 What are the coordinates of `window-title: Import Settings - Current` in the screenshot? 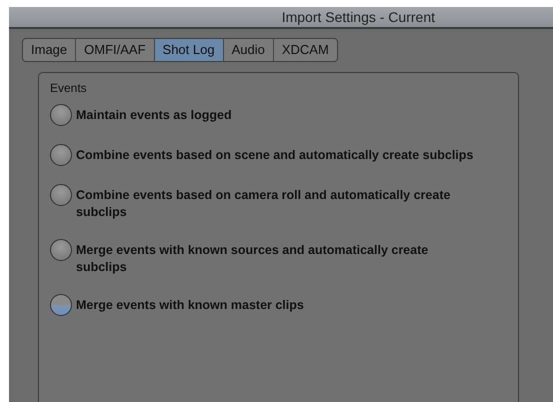 It's located at (358, 17).